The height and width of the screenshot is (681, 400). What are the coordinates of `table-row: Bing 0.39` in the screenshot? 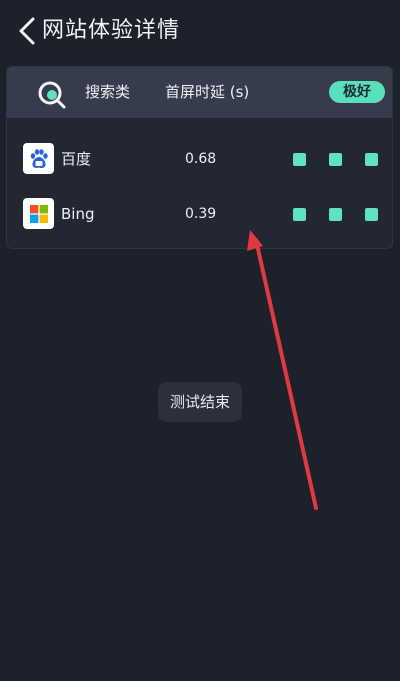 It's located at (199, 214).